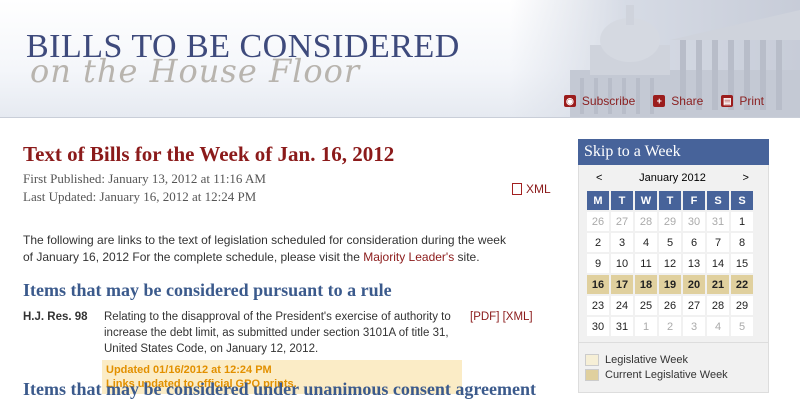 The width and height of the screenshot is (800, 402). What do you see at coordinates (687, 101) in the screenshot?
I see `share-label: Share` at bounding box center [687, 101].